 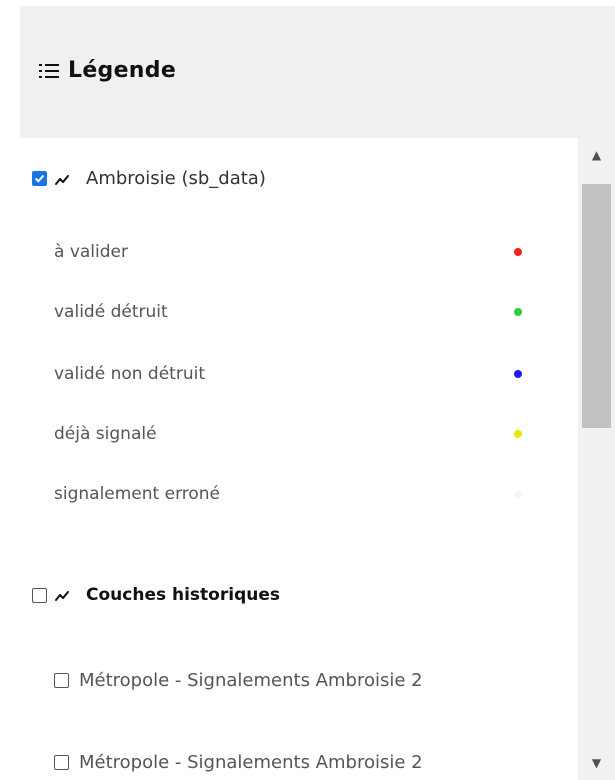 What do you see at coordinates (289, 252) in the screenshot?
I see `legend-item-a-valider: à valider` at bounding box center [289, 252].